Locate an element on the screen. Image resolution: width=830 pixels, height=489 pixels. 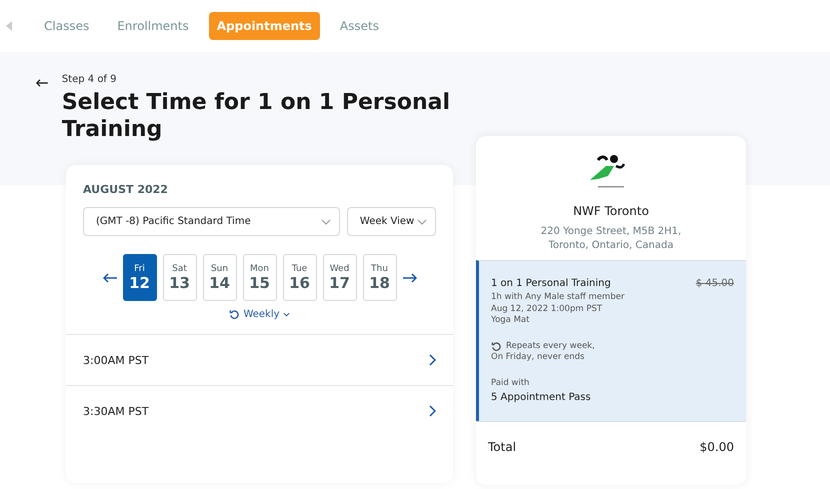
paid-with-label: Paid with is located at coordinates (510, 383).